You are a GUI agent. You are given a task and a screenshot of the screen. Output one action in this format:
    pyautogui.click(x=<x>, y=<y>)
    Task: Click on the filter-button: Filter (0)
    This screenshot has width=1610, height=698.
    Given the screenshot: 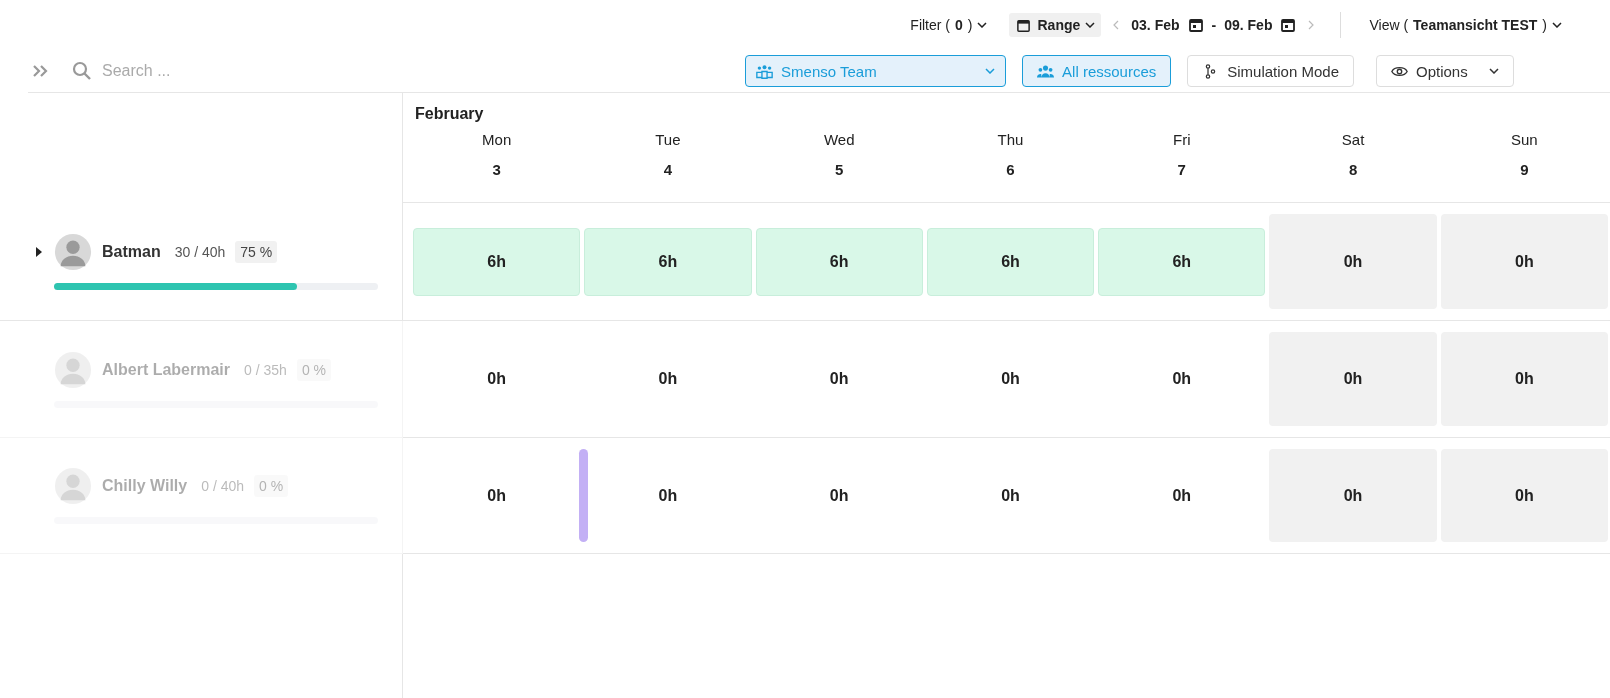 What is the action you would take?
    pyautogui.click(x=949, y=25)
    